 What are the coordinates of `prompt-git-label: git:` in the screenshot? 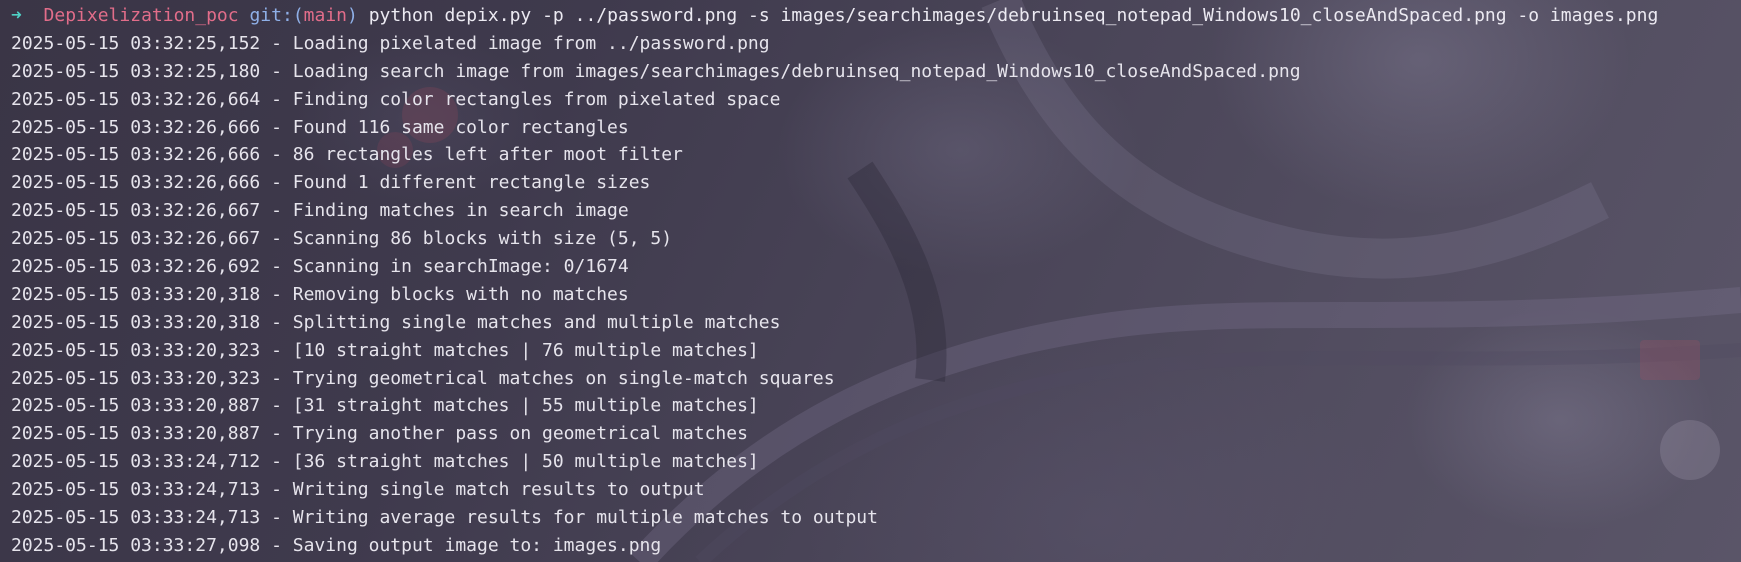 It's located at (271, 15).